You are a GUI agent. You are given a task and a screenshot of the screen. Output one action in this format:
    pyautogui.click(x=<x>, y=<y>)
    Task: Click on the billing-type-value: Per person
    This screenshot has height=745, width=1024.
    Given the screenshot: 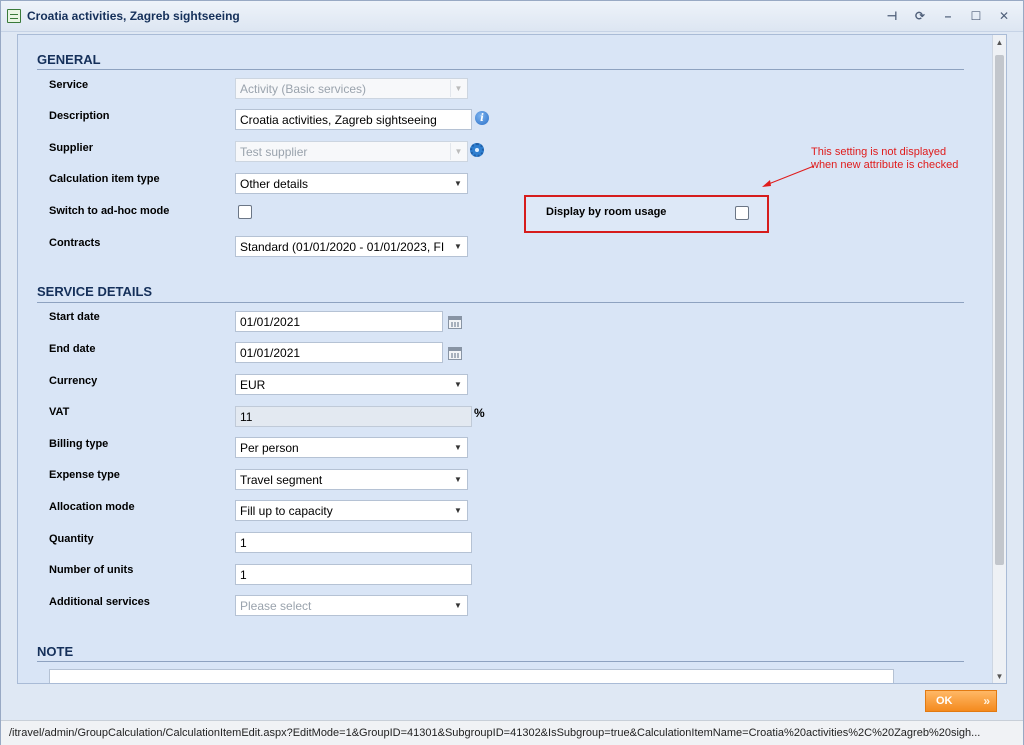 What is the action you would take?
    pyautogui.click(x=269, y=448)
    